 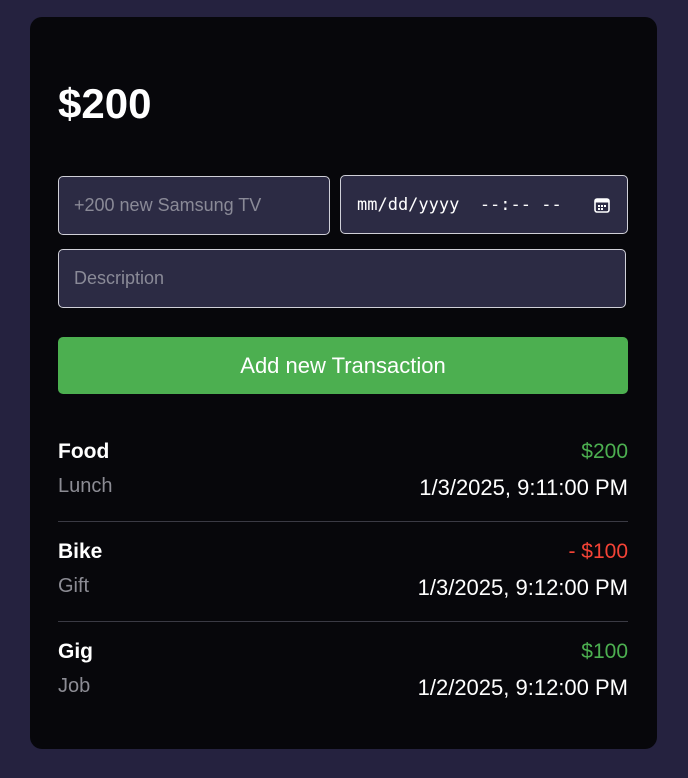 What do you see at coordinates (85, 486) in the screenshot?
I see `transaction-description: Lunch` at bounding box center [85, 486].